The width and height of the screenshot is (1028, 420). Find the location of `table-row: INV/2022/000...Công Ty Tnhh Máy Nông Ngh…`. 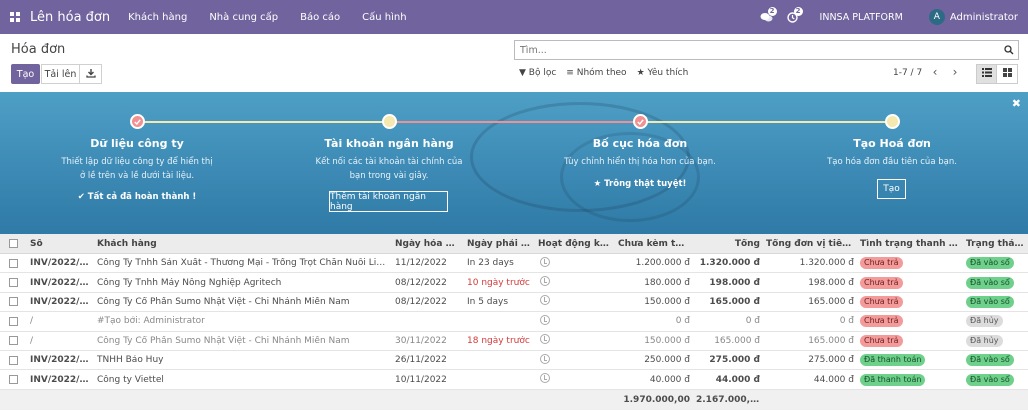

table-row: INV/2022/000...Công Ty Tnhh Máy Nông Ngh… is located at coordinates (514, 283).